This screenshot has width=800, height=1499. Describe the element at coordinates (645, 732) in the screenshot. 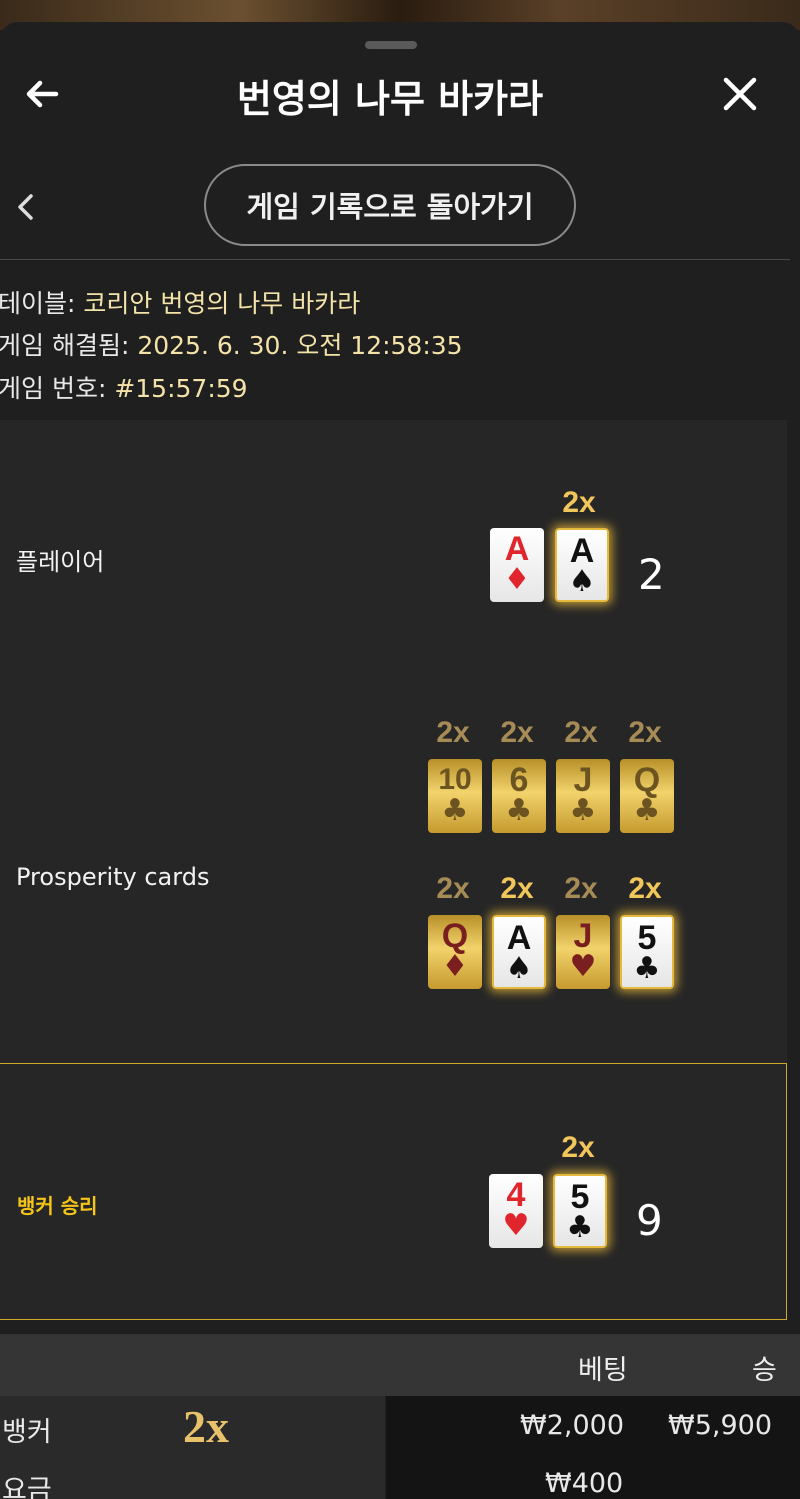

I see `prosperity-r1-c4-multiplier: 2x` at that location.